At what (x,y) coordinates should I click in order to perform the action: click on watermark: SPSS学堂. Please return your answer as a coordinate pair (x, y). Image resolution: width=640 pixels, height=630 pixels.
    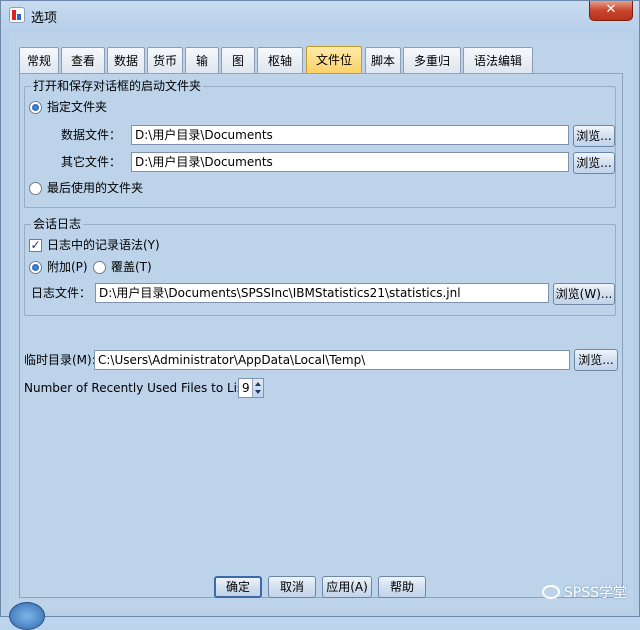
    Looking at the image, I should click on (584, 593).